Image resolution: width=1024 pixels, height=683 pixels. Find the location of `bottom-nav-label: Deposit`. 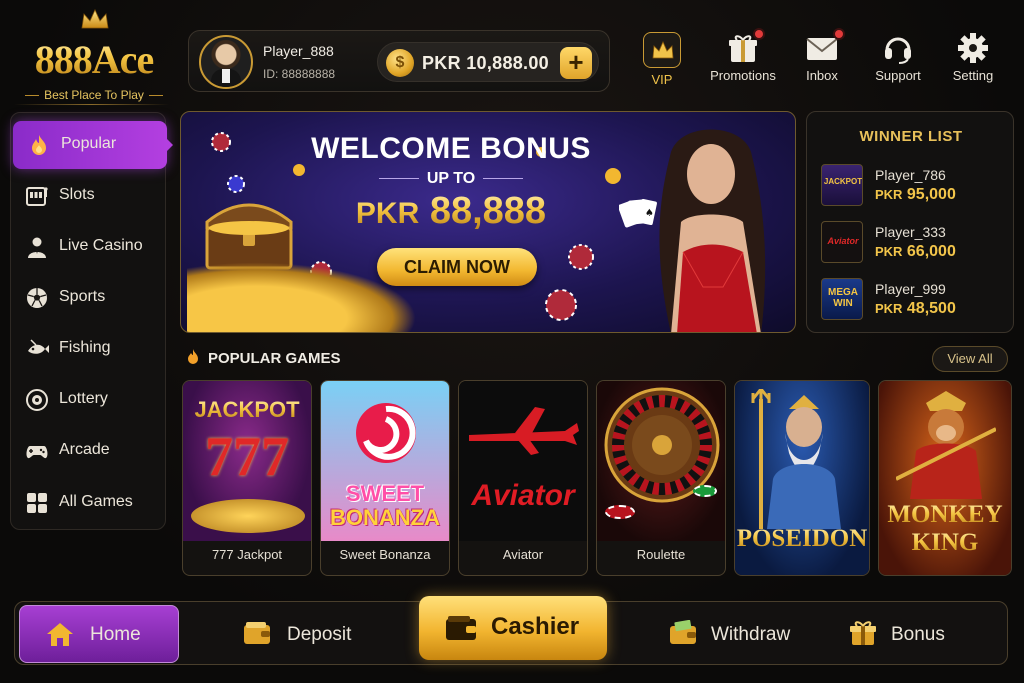

bottom-nav-label: Deposit is located at coordinates (319, 634).